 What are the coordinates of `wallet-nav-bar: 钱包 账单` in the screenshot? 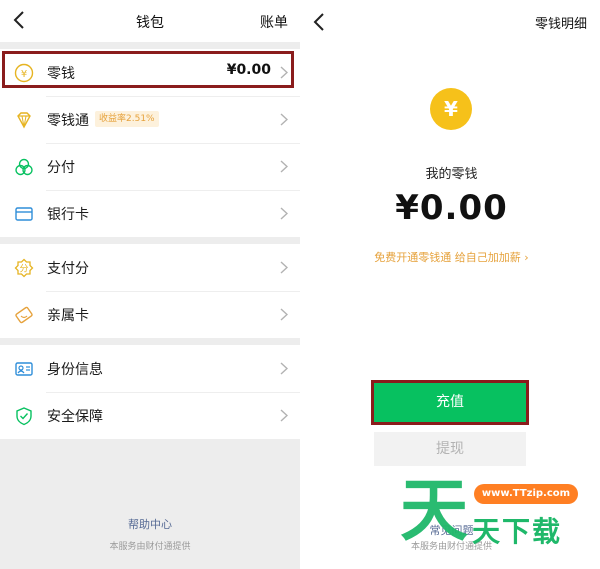 It's located at (150, 21).